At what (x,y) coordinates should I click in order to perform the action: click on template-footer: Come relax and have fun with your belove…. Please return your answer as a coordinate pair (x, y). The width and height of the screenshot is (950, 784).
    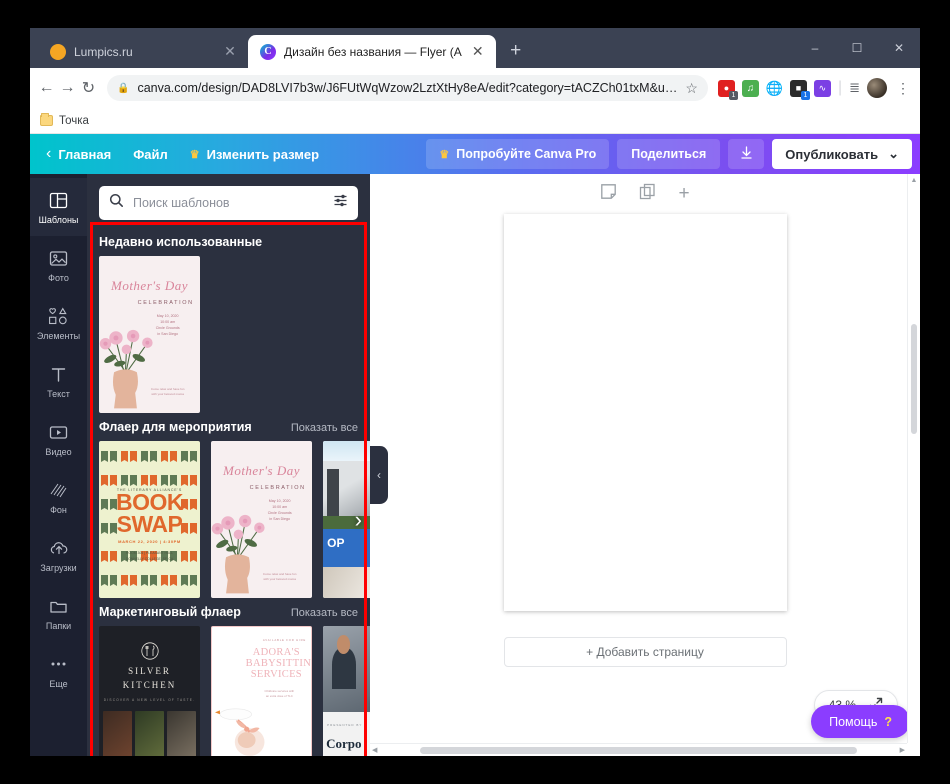
    Looking at the image, I should click on (167, 392).